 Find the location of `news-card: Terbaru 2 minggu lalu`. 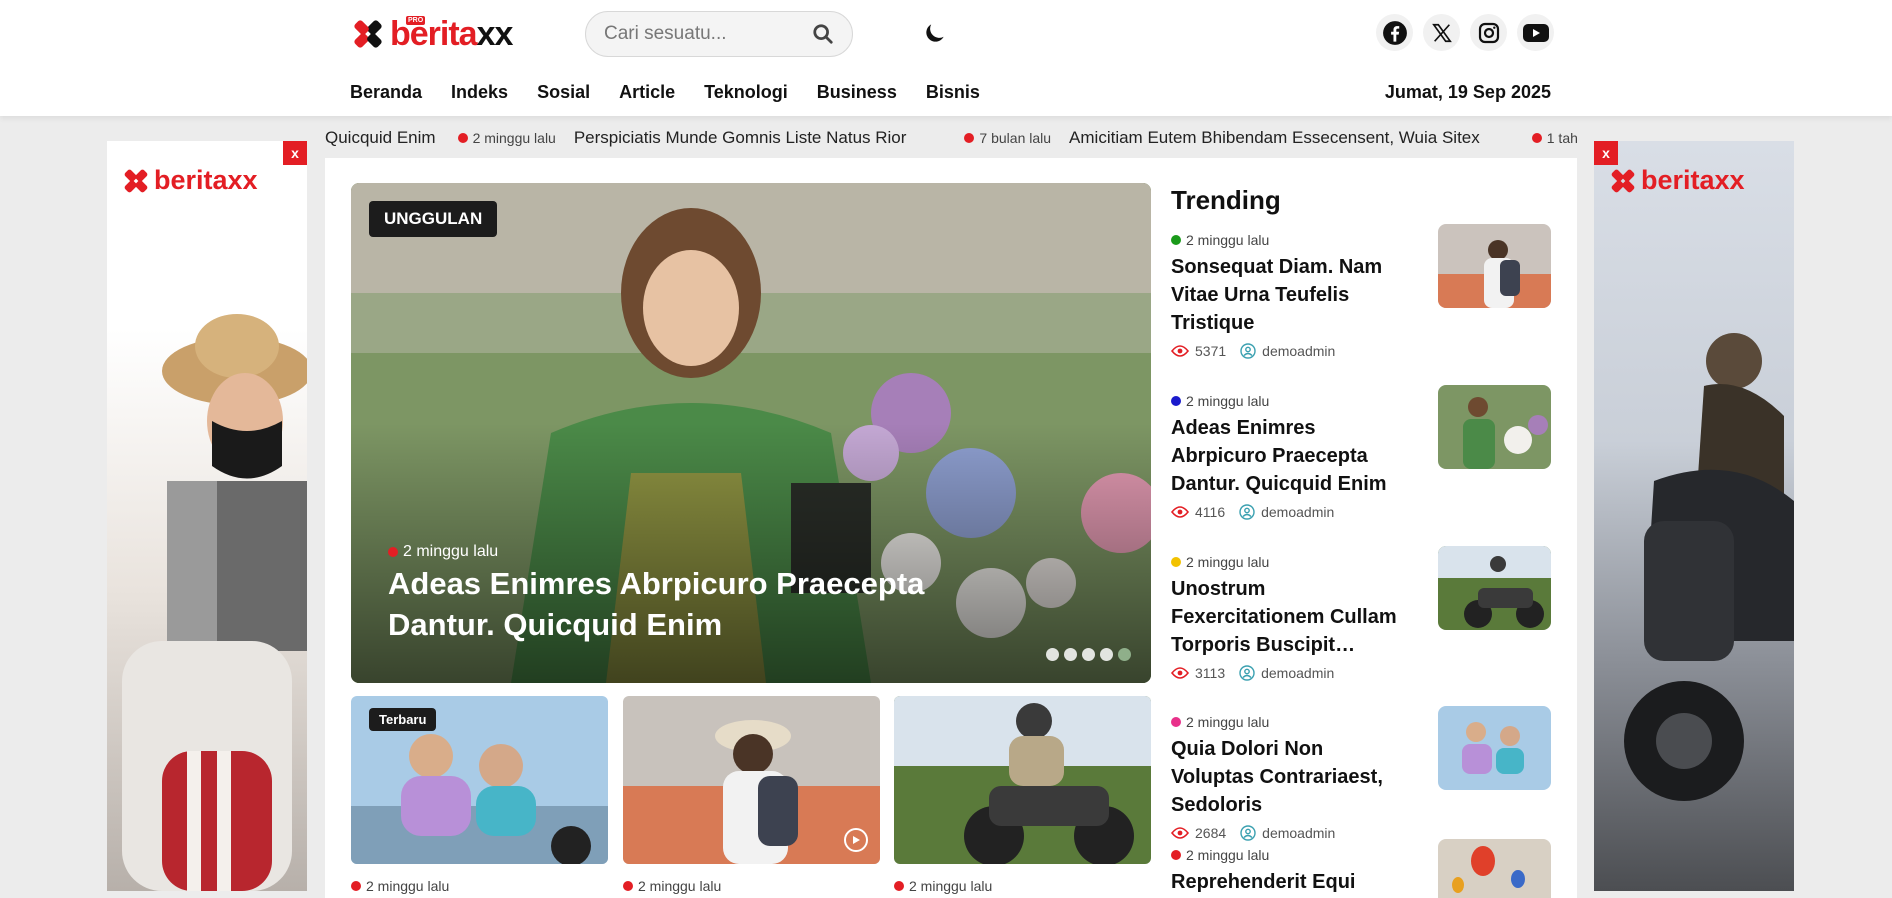

news-card: Terbaru 2 minggu lalu is located at coordinates (479, 795).